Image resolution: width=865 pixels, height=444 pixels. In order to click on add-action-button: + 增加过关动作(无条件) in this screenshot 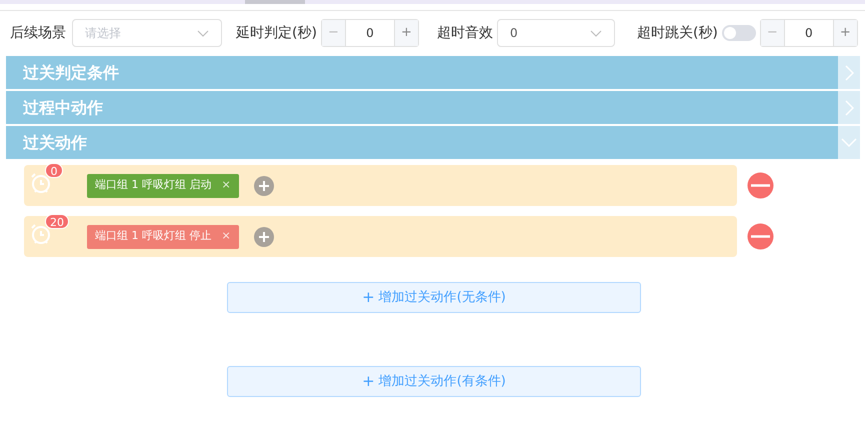, I will do `click(434, 297)`.